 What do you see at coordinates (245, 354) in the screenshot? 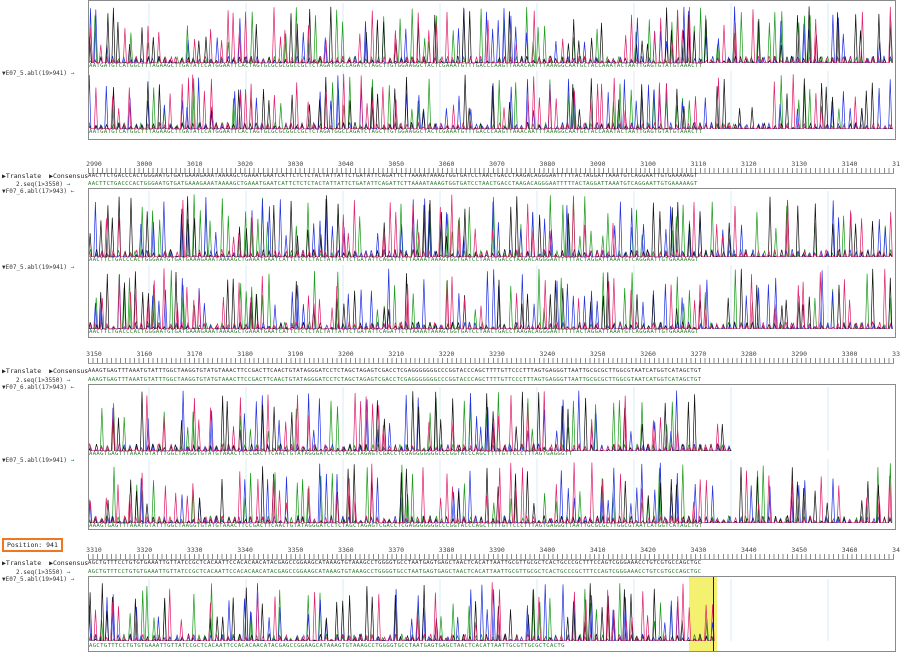
I see `ruler-label: 3180` at bounding box center [245, 354].